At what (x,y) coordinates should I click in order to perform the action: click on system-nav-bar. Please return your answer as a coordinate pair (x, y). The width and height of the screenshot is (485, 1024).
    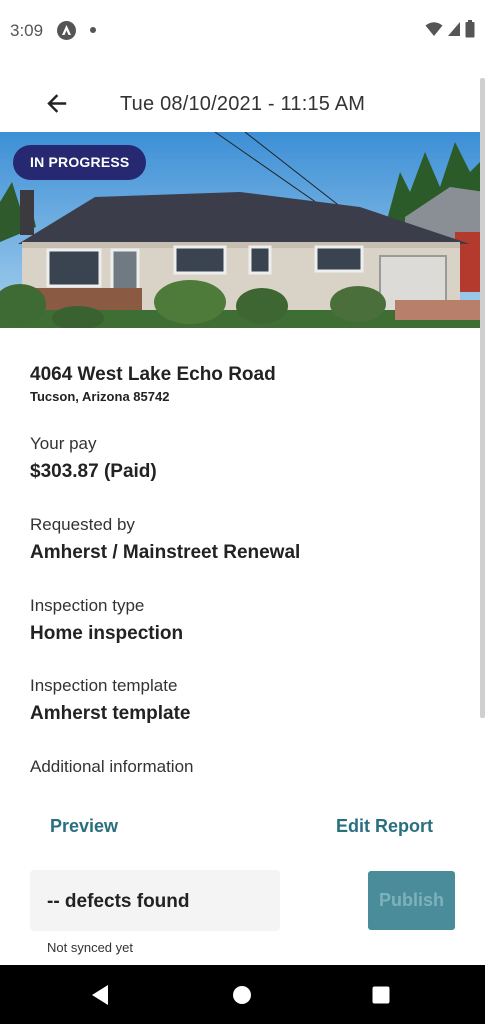
    Looking at the image, I should click on (242, 994).